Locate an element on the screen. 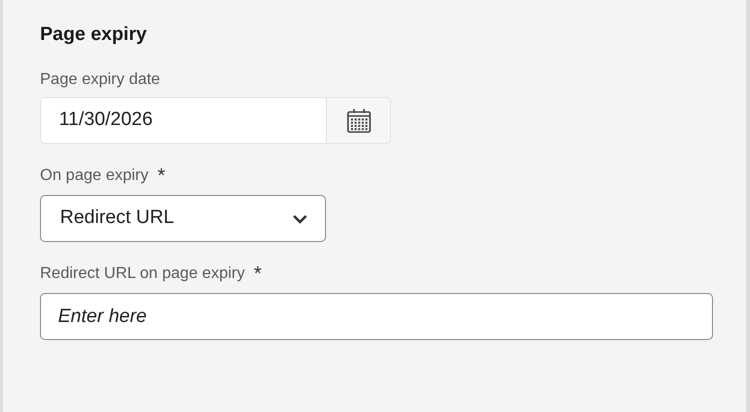 The image size is (750, 412). field-label: Redirect URL on page expiry is located at coordinates (142, 274).